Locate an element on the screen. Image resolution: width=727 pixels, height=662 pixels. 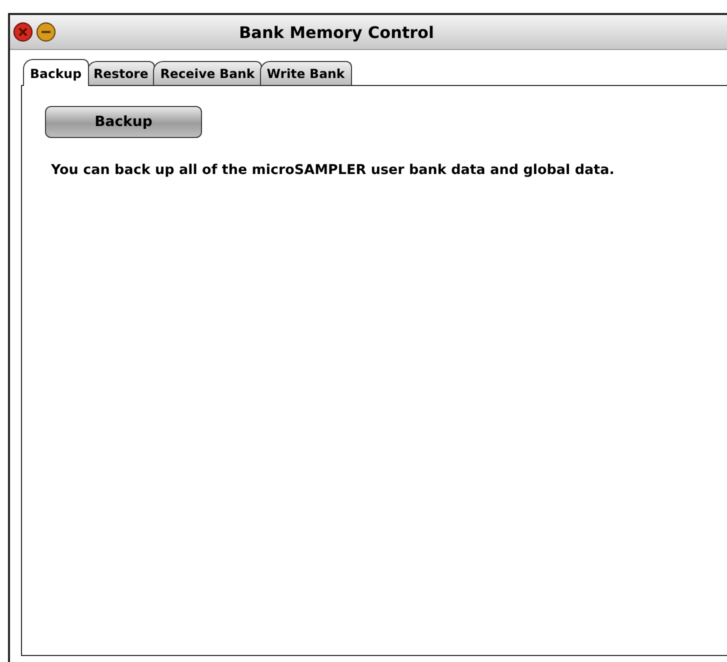
tab: Write Bank is located at coordinates (306, 73).